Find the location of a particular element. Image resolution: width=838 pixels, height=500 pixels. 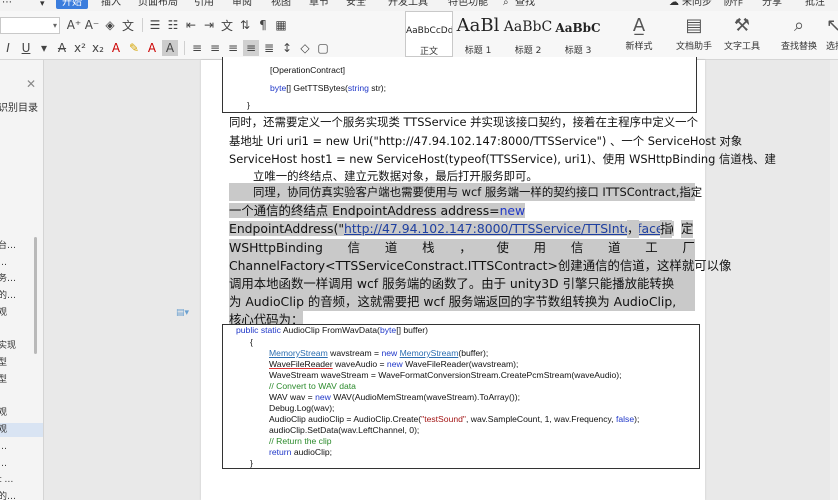

justify-icon: ≡ is located at coordinates (251, 48).